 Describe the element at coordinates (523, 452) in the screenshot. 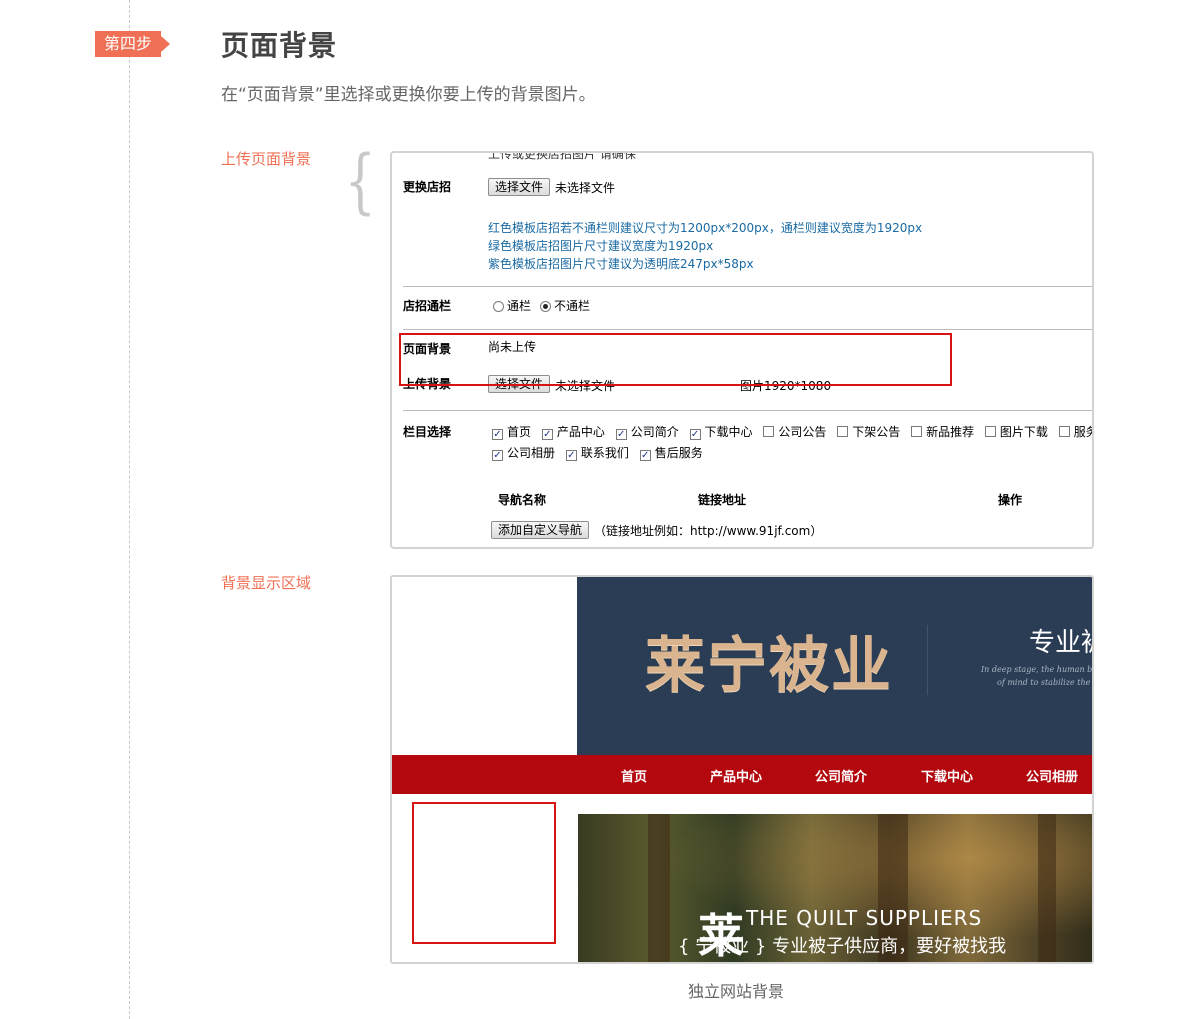

I see `column-checkbox: ✓ 公司相册` at that location.